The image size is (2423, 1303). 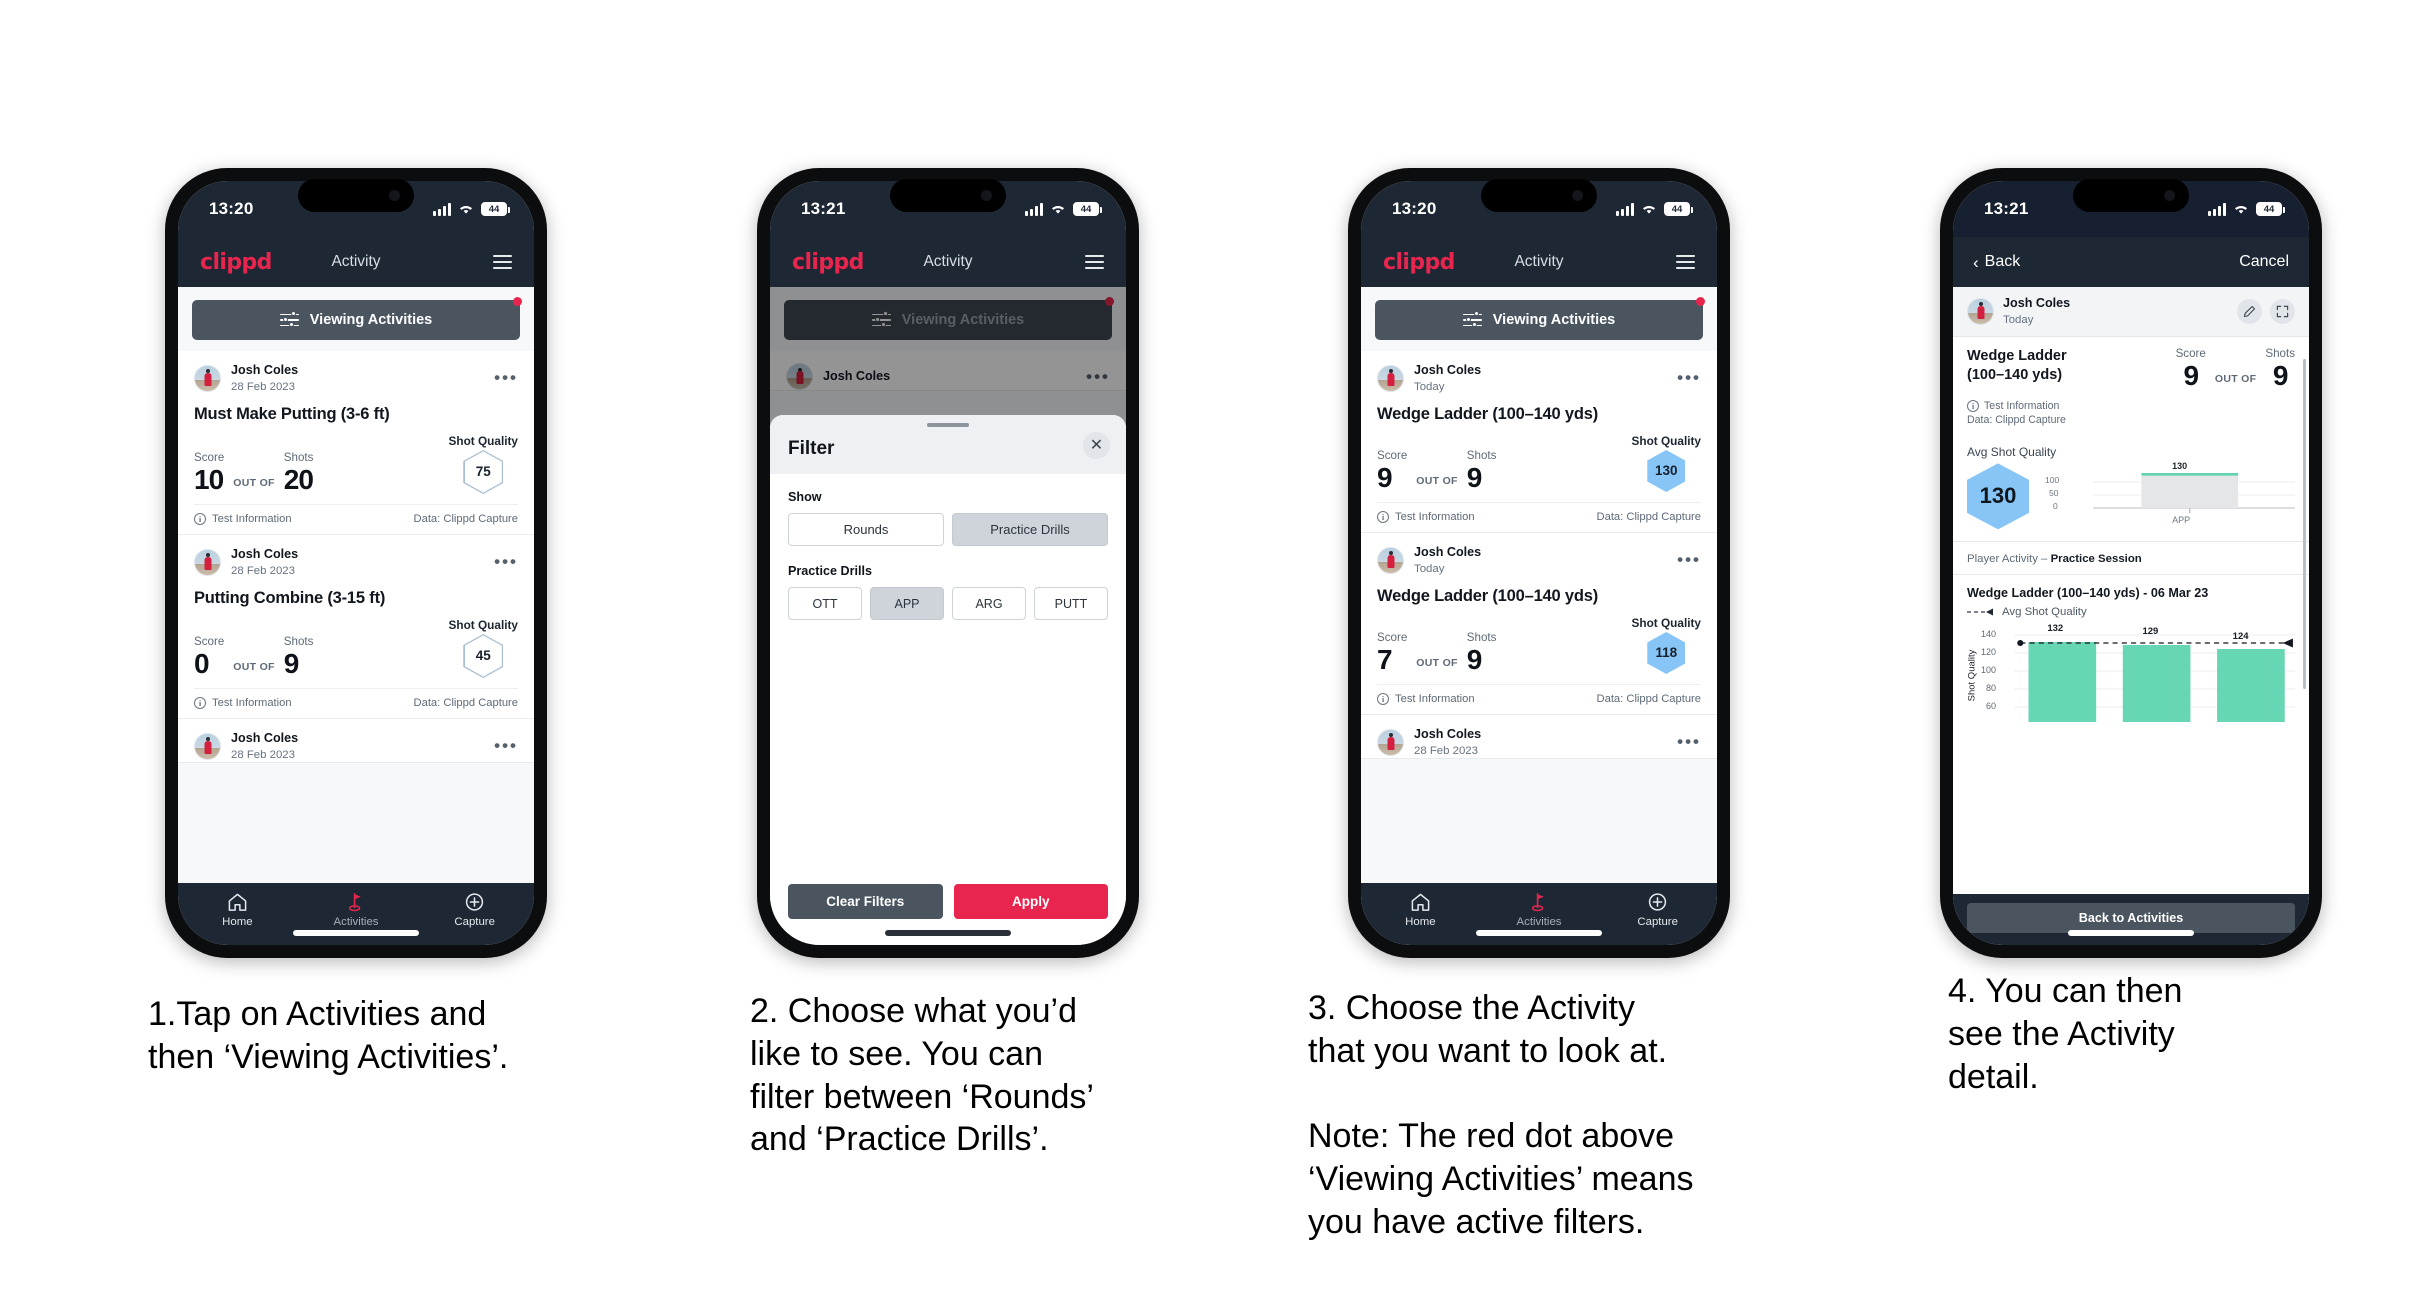 What do you see at coordinates (207, 746) in the screenshot?
I see `avatar` at bounding box center [207, 746].